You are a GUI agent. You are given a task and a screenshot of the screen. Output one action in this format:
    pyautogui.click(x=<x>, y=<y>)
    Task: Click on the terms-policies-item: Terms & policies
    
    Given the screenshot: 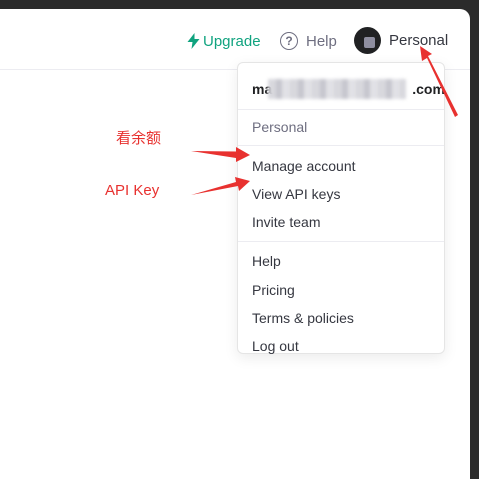 What is the action you would take?
    pyautogui.click(x=303, y=318)
    